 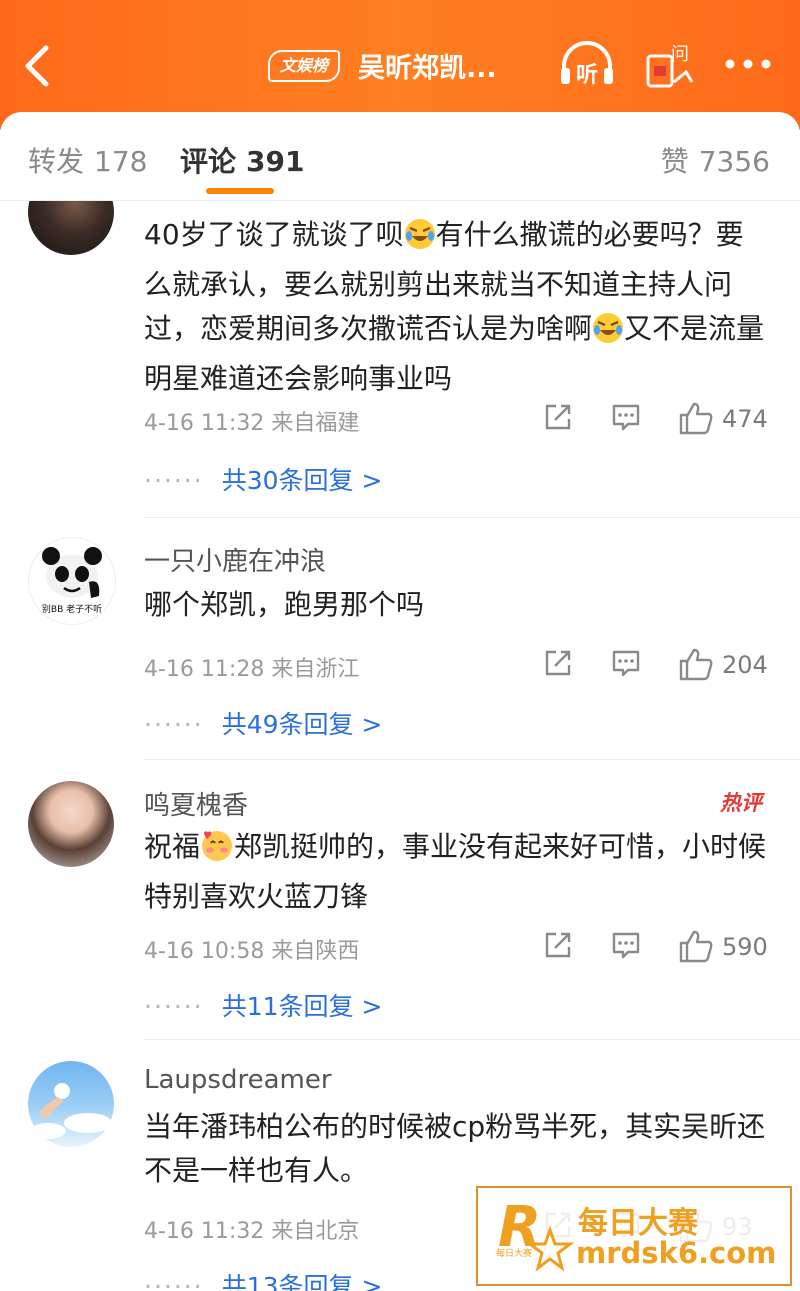 What do you see at coordinates (71, 1111) in the screenshot?
I see `sky-hand-avatar-icon` at bounding box center [71, 1111].